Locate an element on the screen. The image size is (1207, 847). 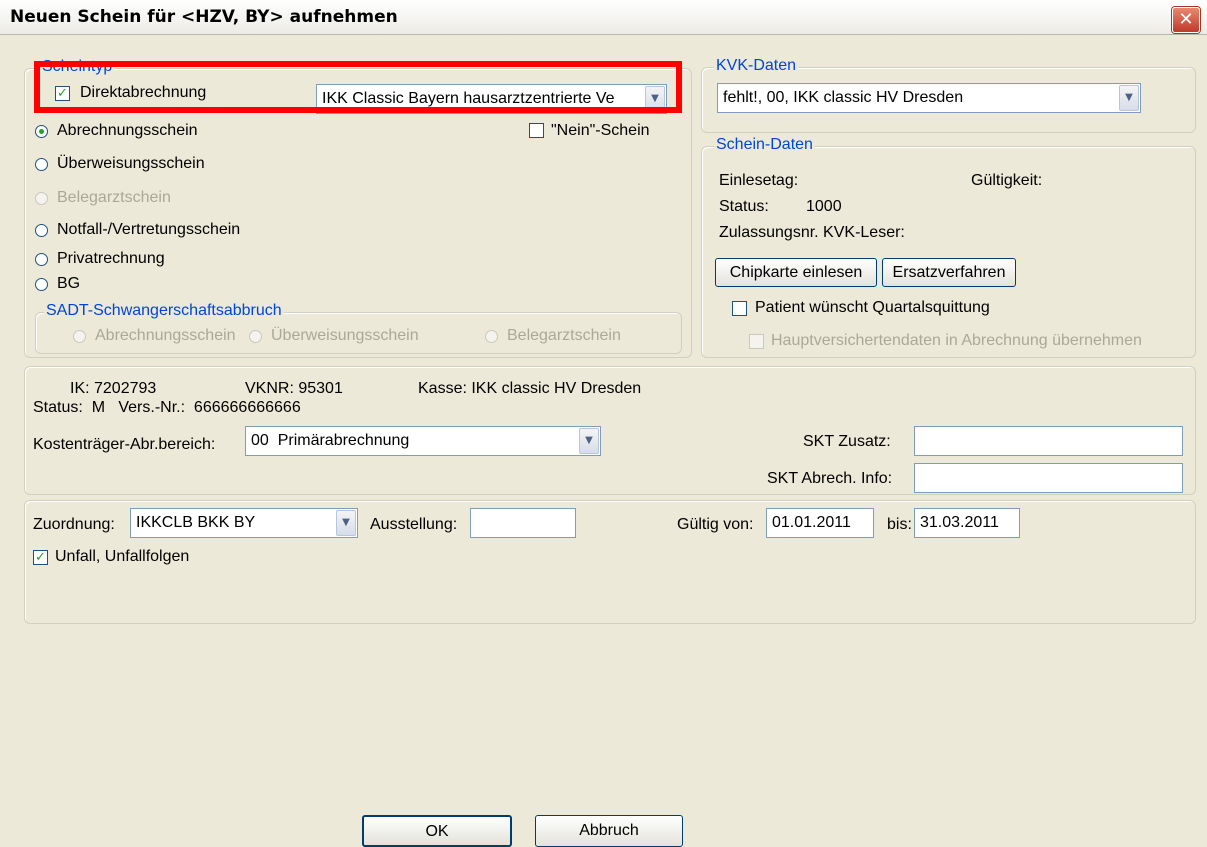
close-icon: ✕ is located at coordinates (1186, 19).